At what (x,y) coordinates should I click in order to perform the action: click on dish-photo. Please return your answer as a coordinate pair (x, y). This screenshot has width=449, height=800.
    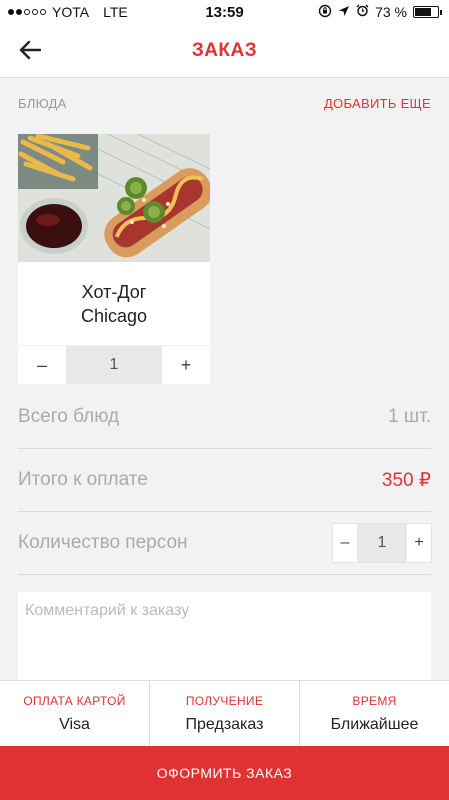
    Looking at the image, I should click on (114, 198).